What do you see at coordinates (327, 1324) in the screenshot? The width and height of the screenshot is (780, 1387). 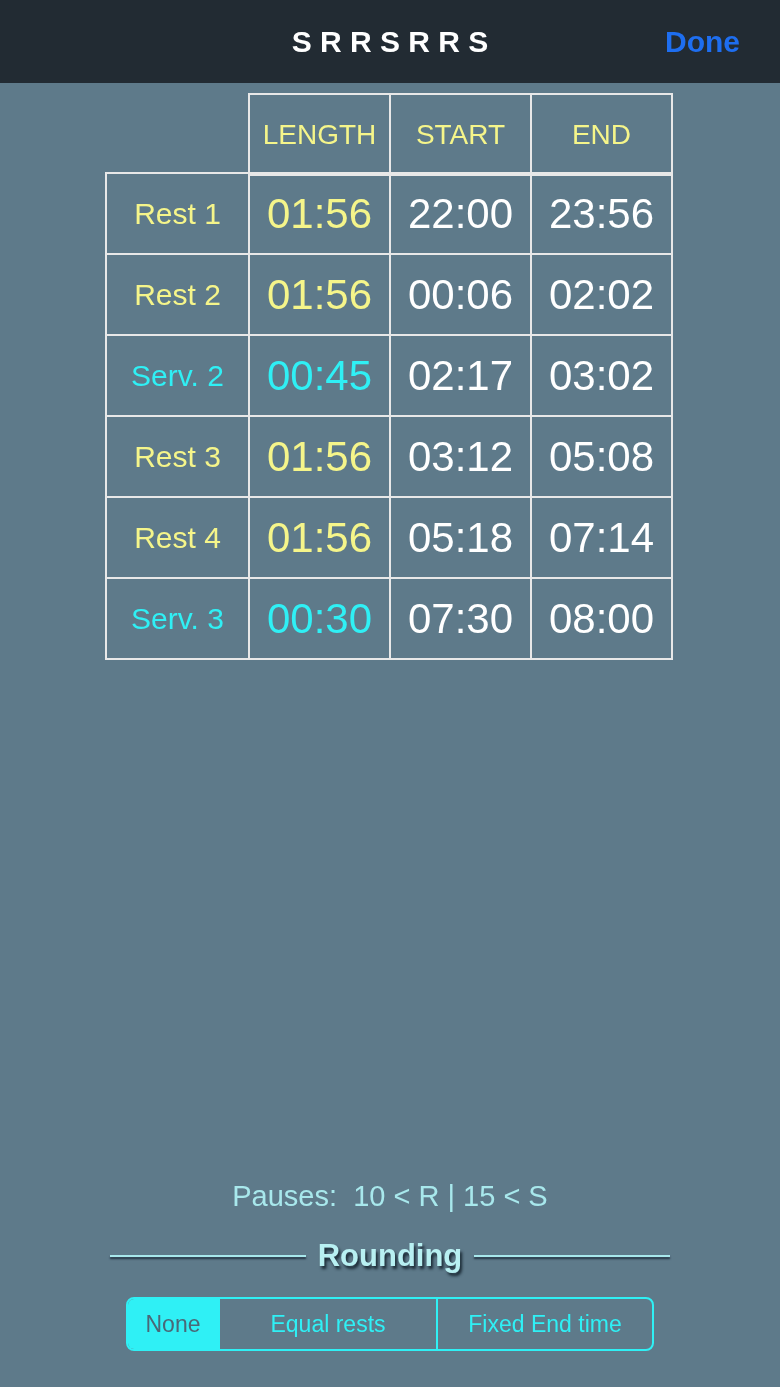 I see `rounding-option: Equal rests` at bounding box center [327, 1324].